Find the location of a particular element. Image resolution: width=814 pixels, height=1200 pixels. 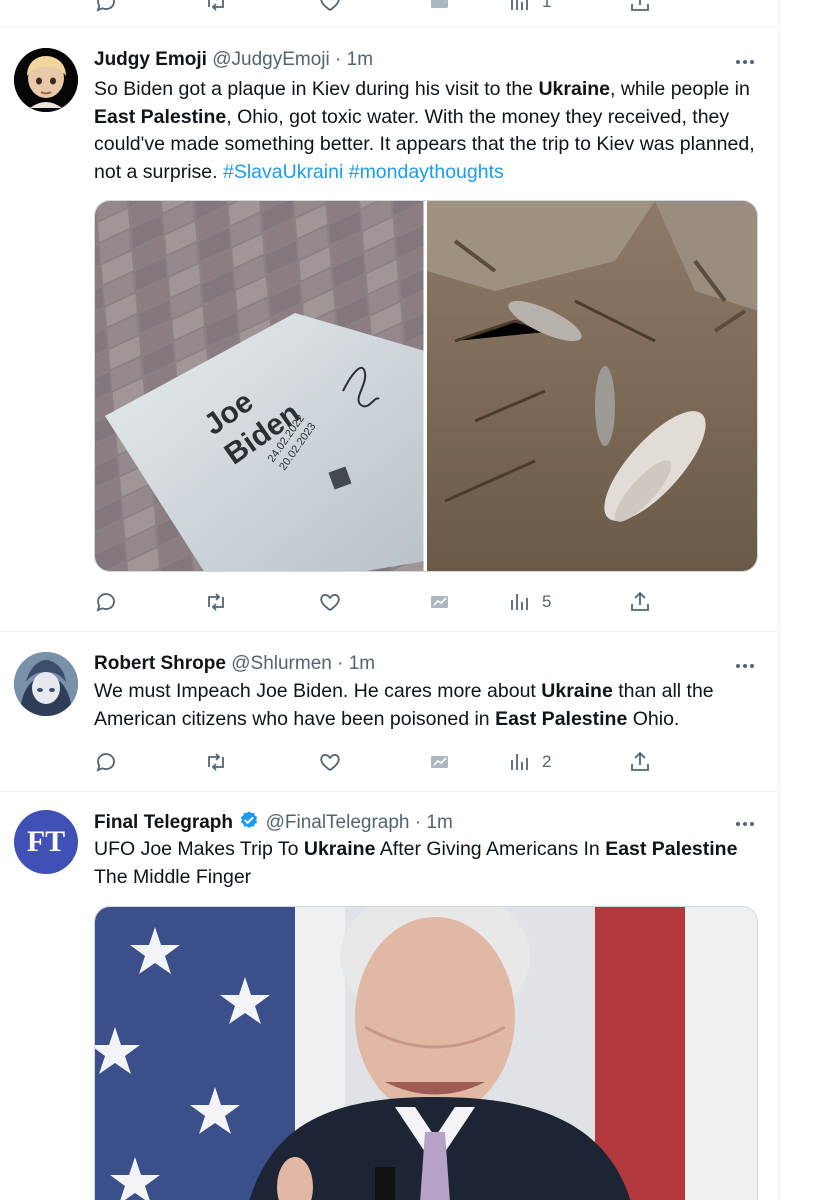

previous-tweet-fragment: 1 is located at coordinates (389, 14).